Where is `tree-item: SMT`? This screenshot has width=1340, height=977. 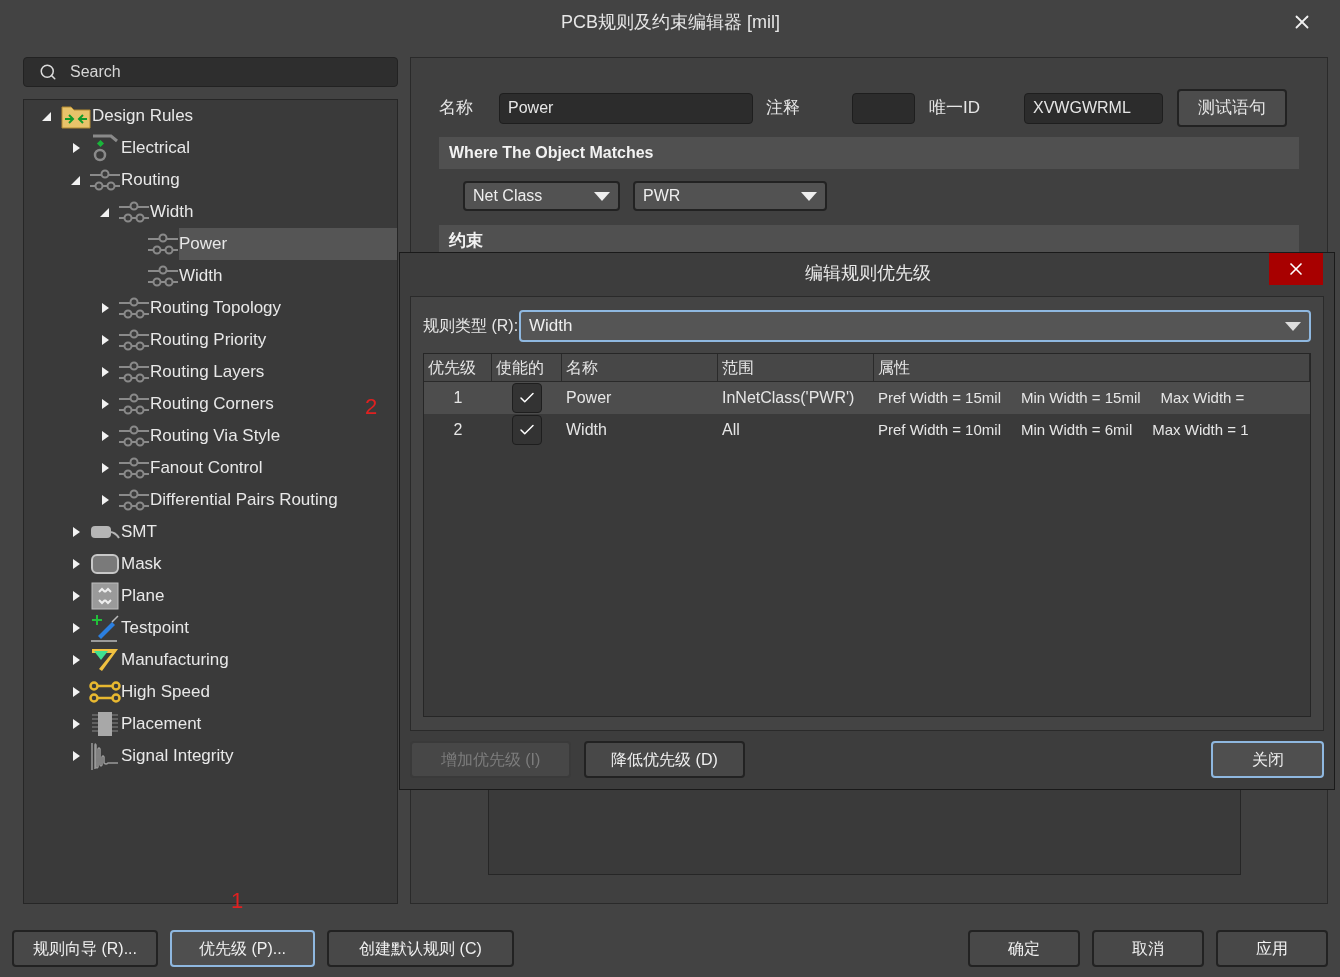
tree-item: SMT is located at coordinates (143, 532).